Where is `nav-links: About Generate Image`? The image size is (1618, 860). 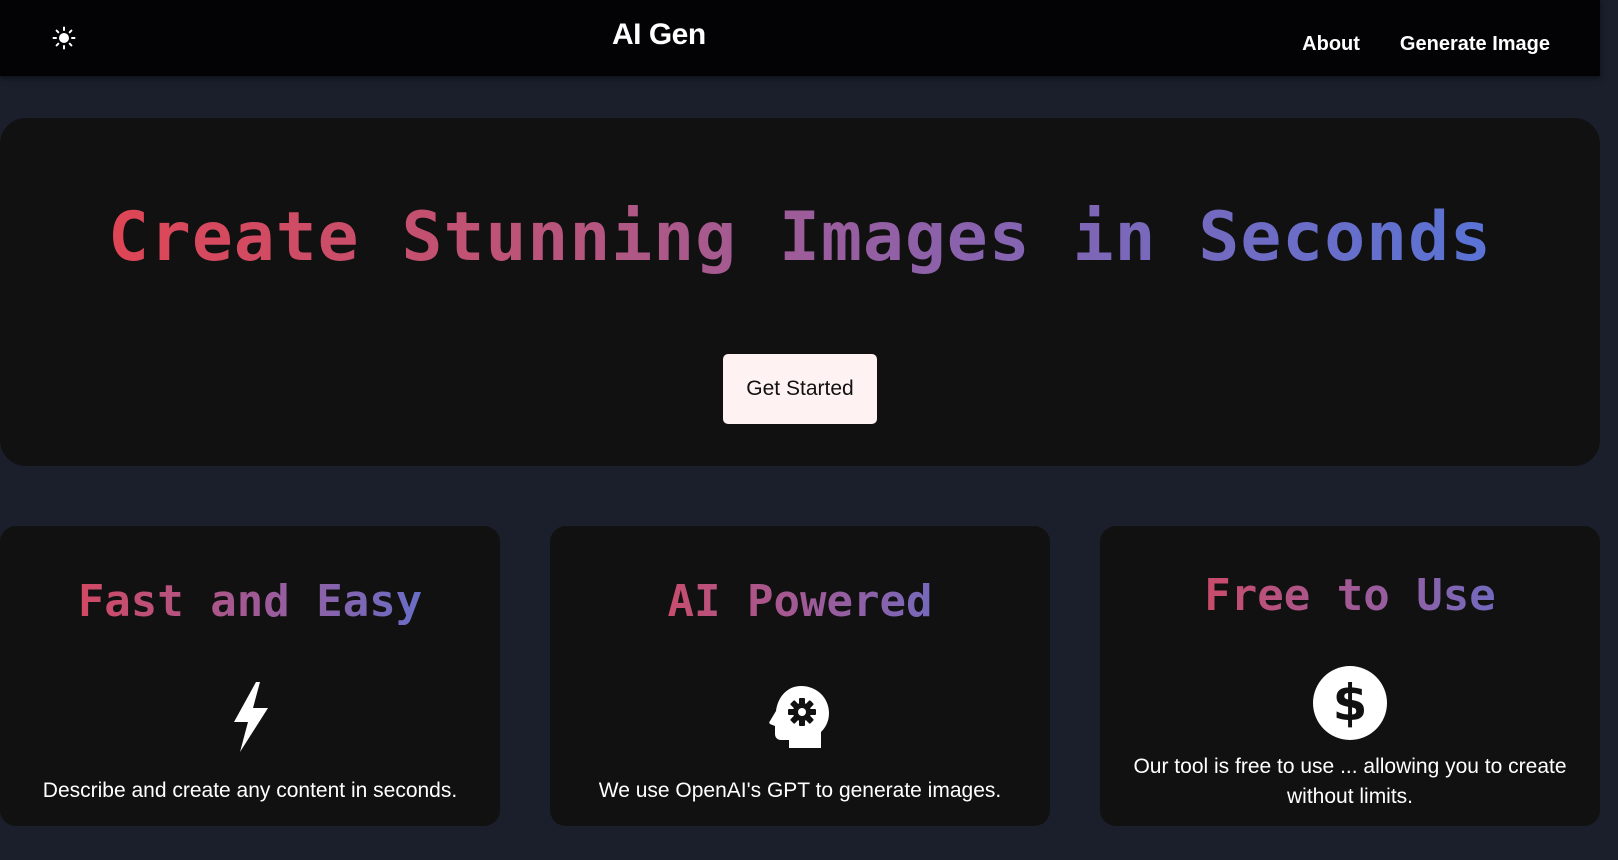
nav-links: About Generate Image is located at coordinates (1426, 44).